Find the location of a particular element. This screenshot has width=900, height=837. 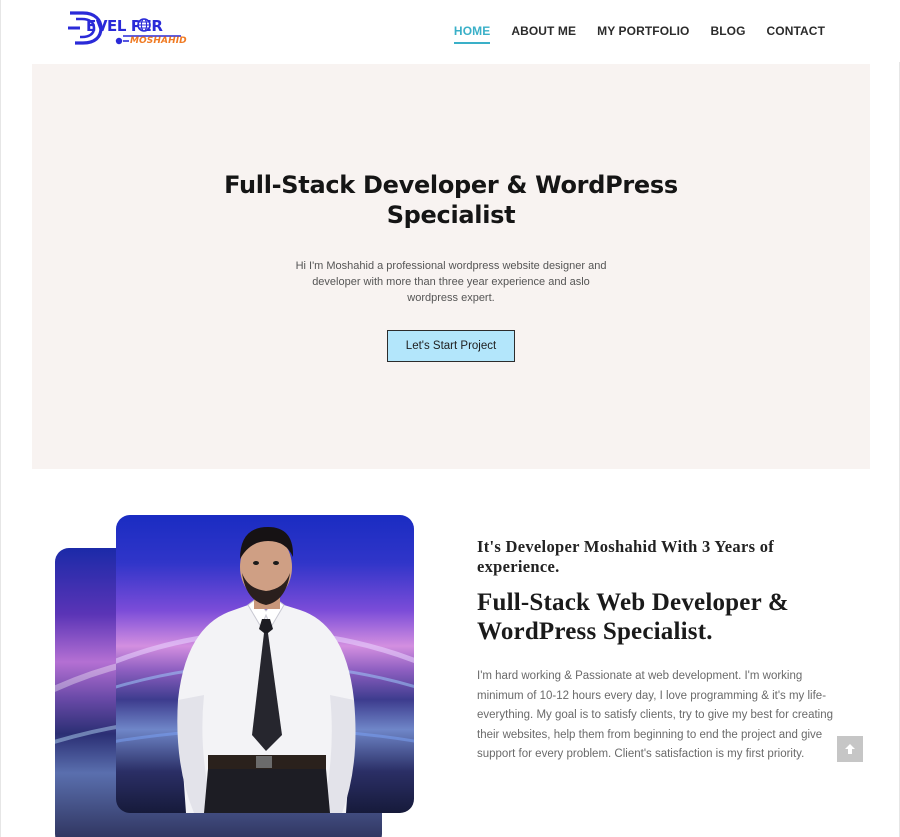

nav-about-me: ABOUT ME is located at coordinates (543, 34).